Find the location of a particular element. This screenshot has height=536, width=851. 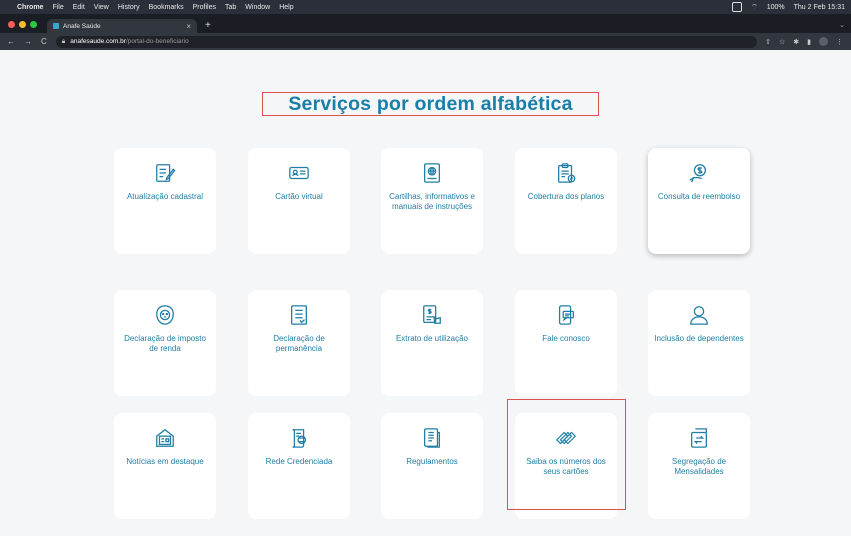

url-host: anafesaude.com.br is located at coordinates (98, 41).